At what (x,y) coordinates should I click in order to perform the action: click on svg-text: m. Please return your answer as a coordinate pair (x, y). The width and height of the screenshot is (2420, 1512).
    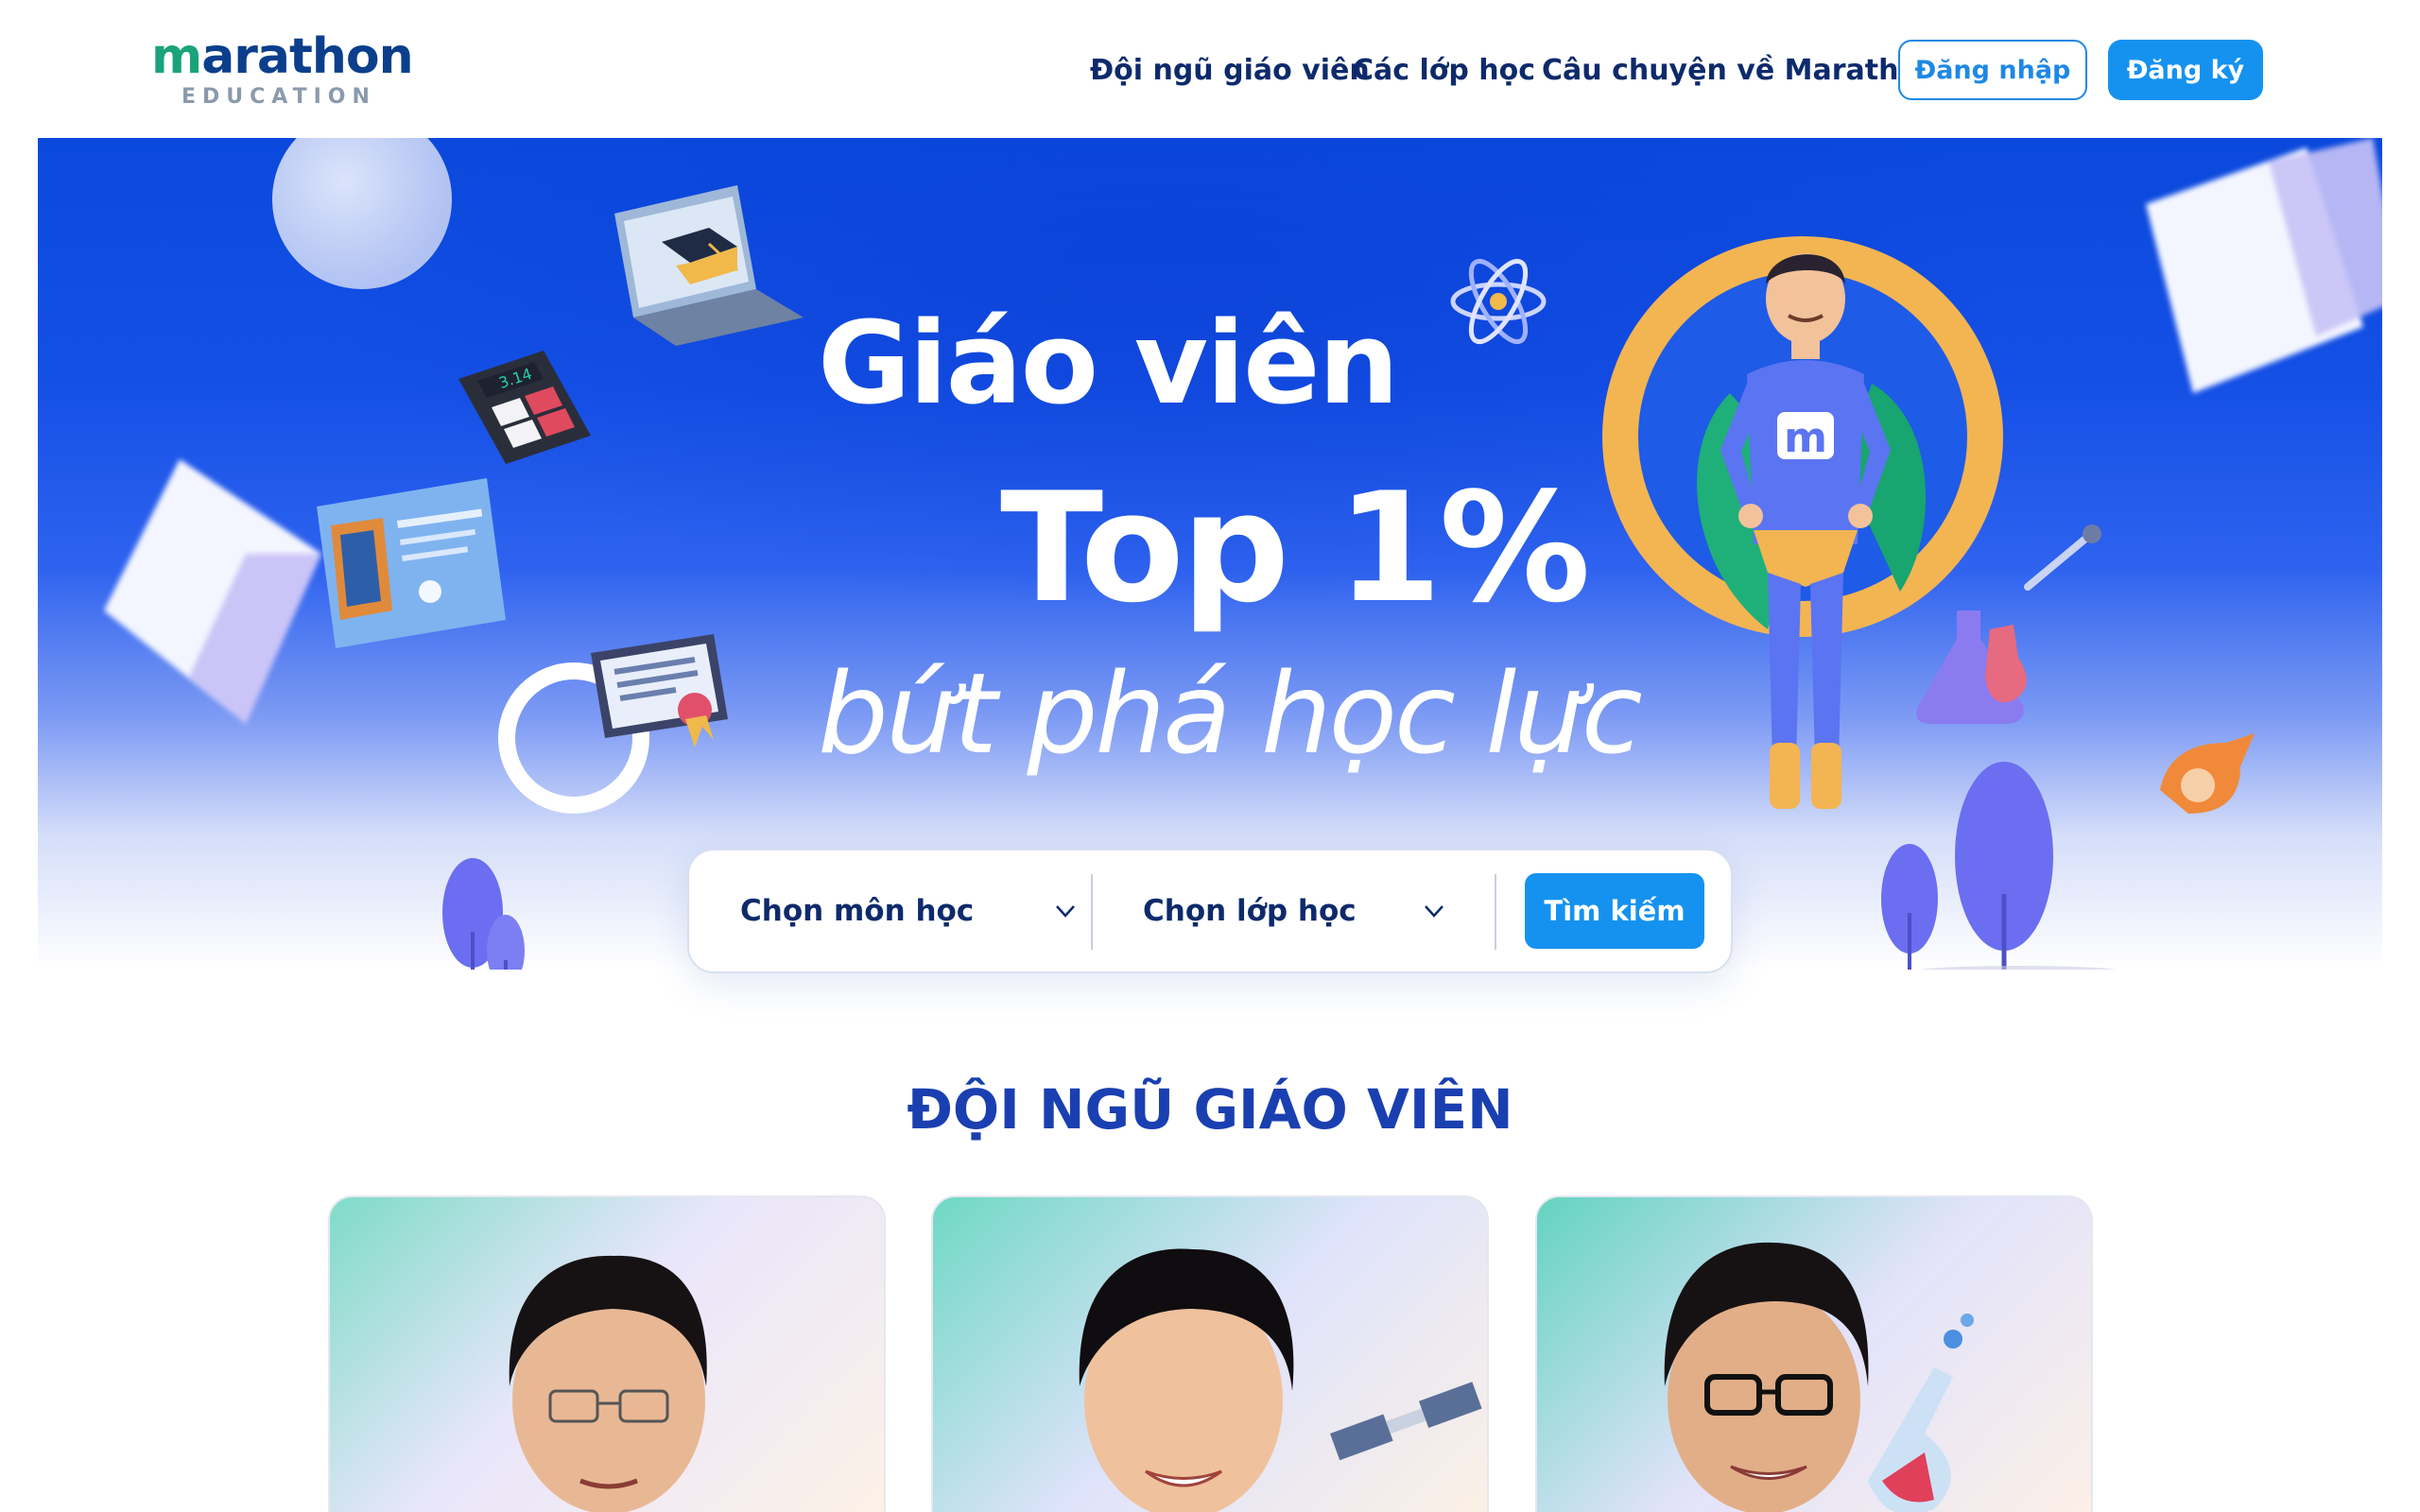
    Looking at the image, I should click on (1805, 438).